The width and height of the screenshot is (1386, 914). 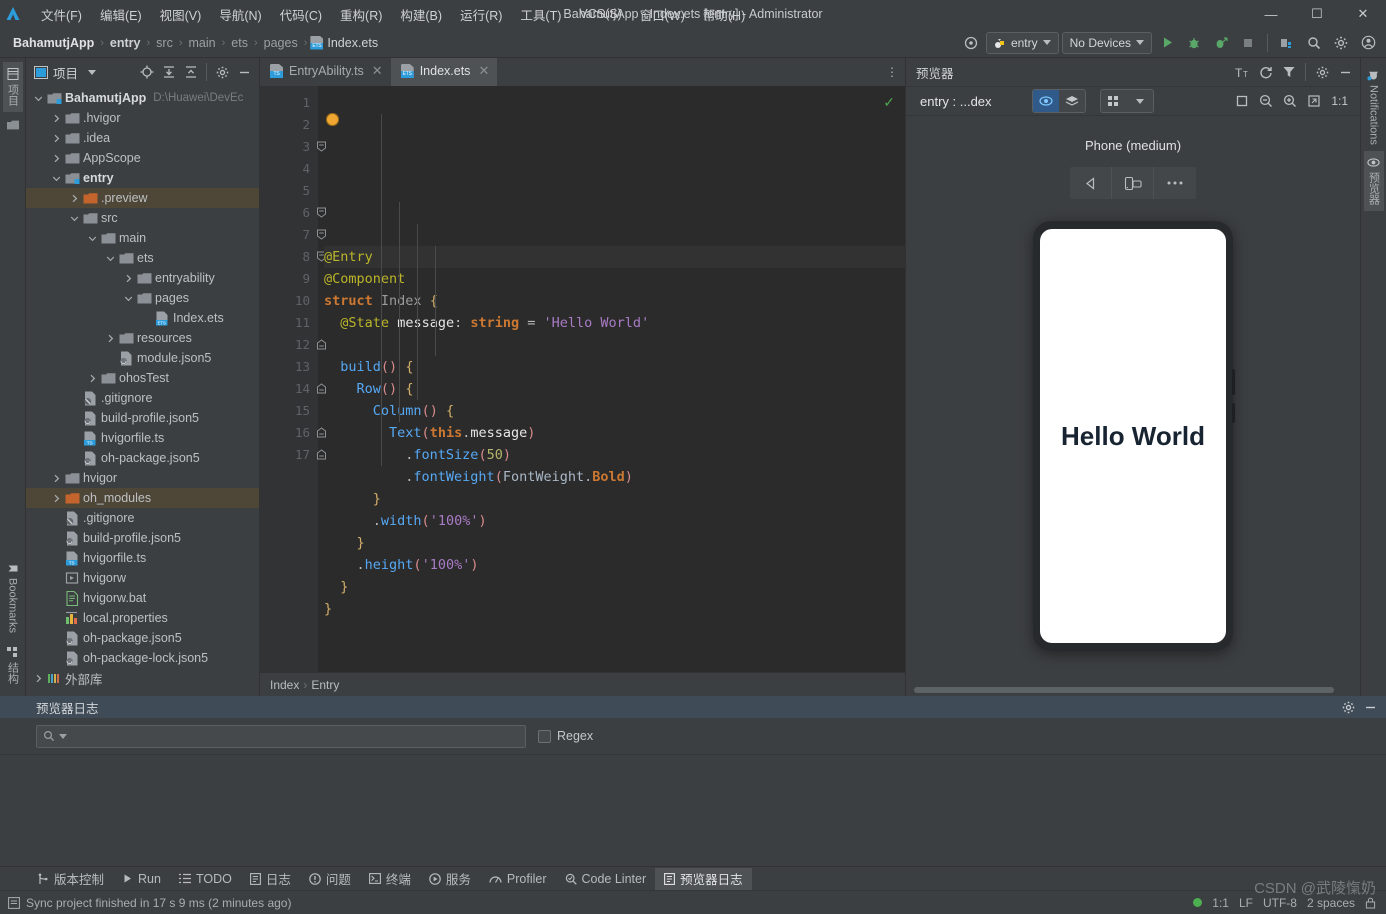 I want to click on zoom-in-icon, so click(x=1290, y=101).